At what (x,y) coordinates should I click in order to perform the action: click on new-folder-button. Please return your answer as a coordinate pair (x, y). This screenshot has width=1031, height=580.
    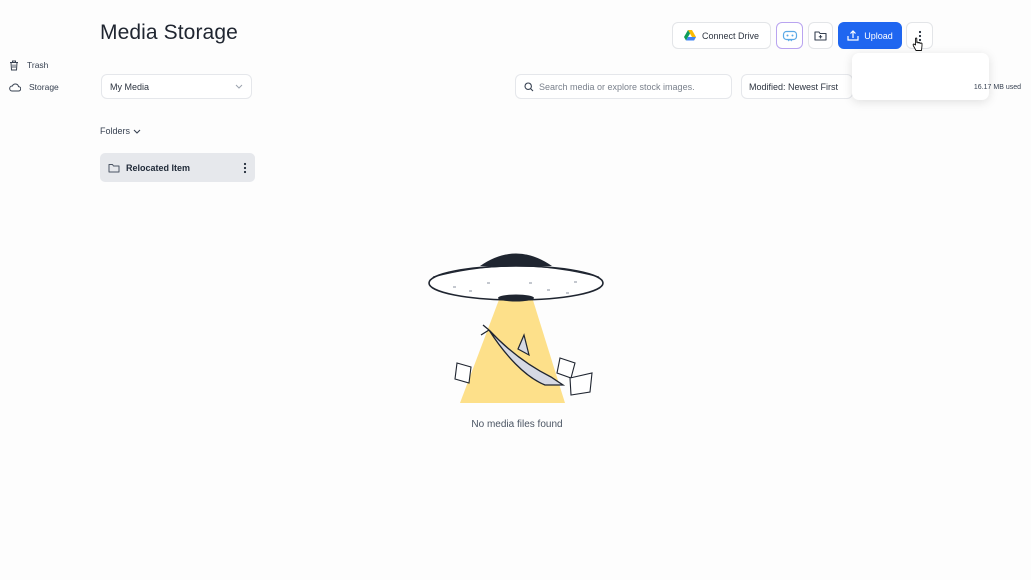
    Looking at the image, I should click on (820, 35).